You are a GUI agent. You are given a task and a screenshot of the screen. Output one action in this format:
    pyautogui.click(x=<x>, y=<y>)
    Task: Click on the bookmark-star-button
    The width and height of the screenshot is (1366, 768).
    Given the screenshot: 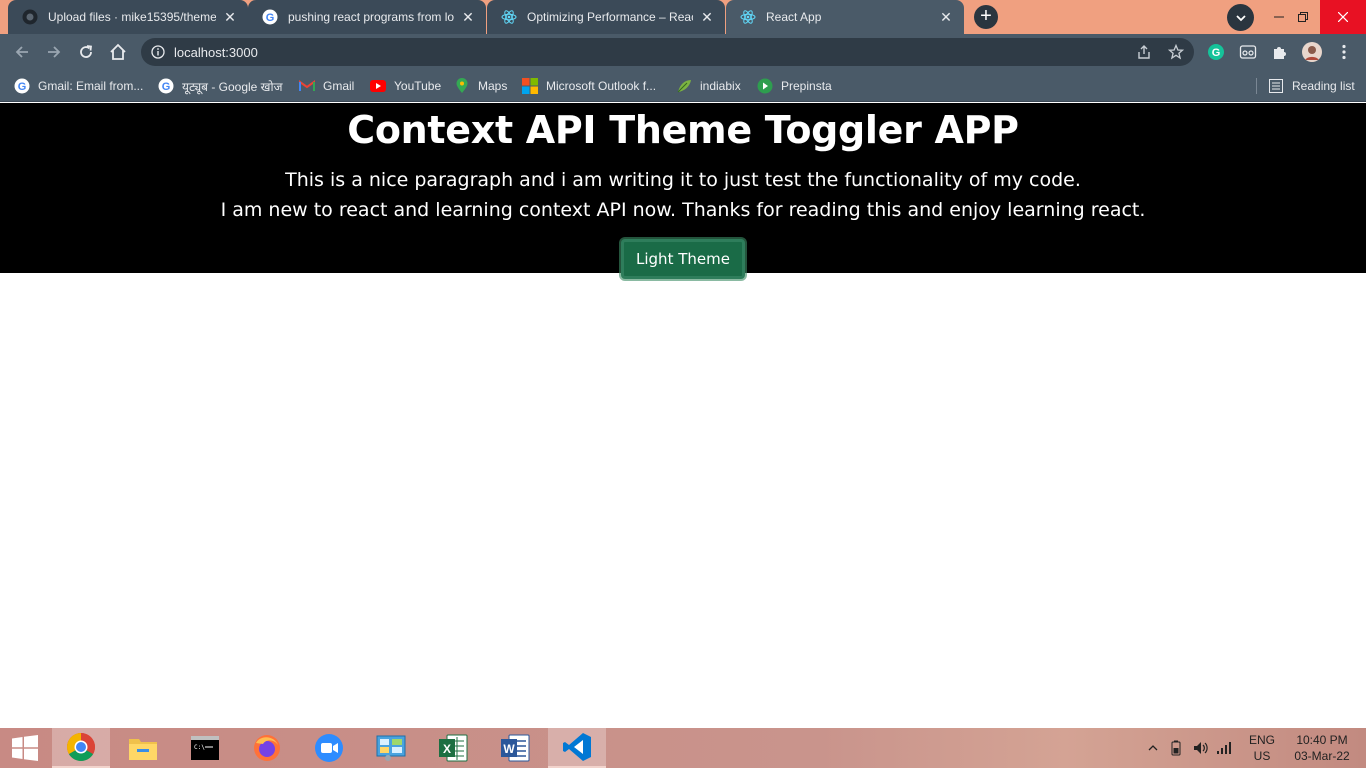 What is the action you would take?
    pyautogui.click(x=1176, y=52)
    